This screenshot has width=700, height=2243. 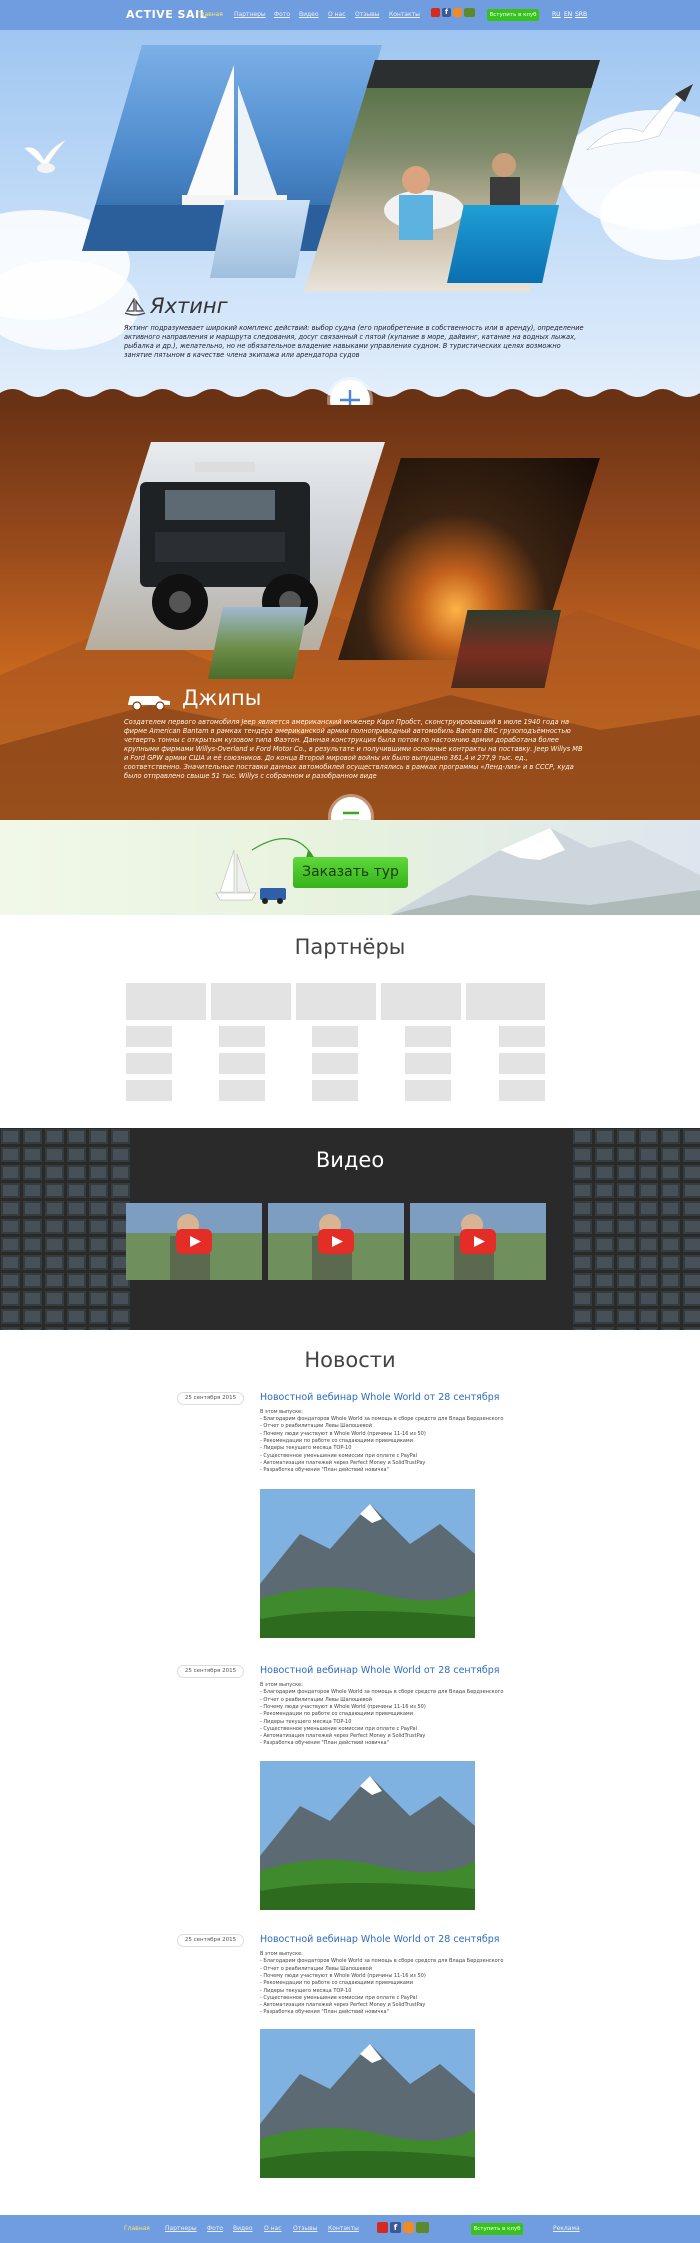 What do you see at coordinates (367, 14) in the screenshot?
I see `nav-item-reviews: Отзывы` at bounding box center [367, 14].